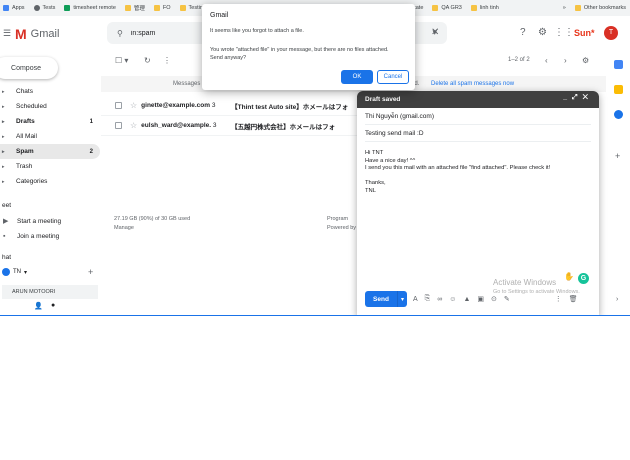  I want to click on bookmark-apps: Apps, so click(14, 8).